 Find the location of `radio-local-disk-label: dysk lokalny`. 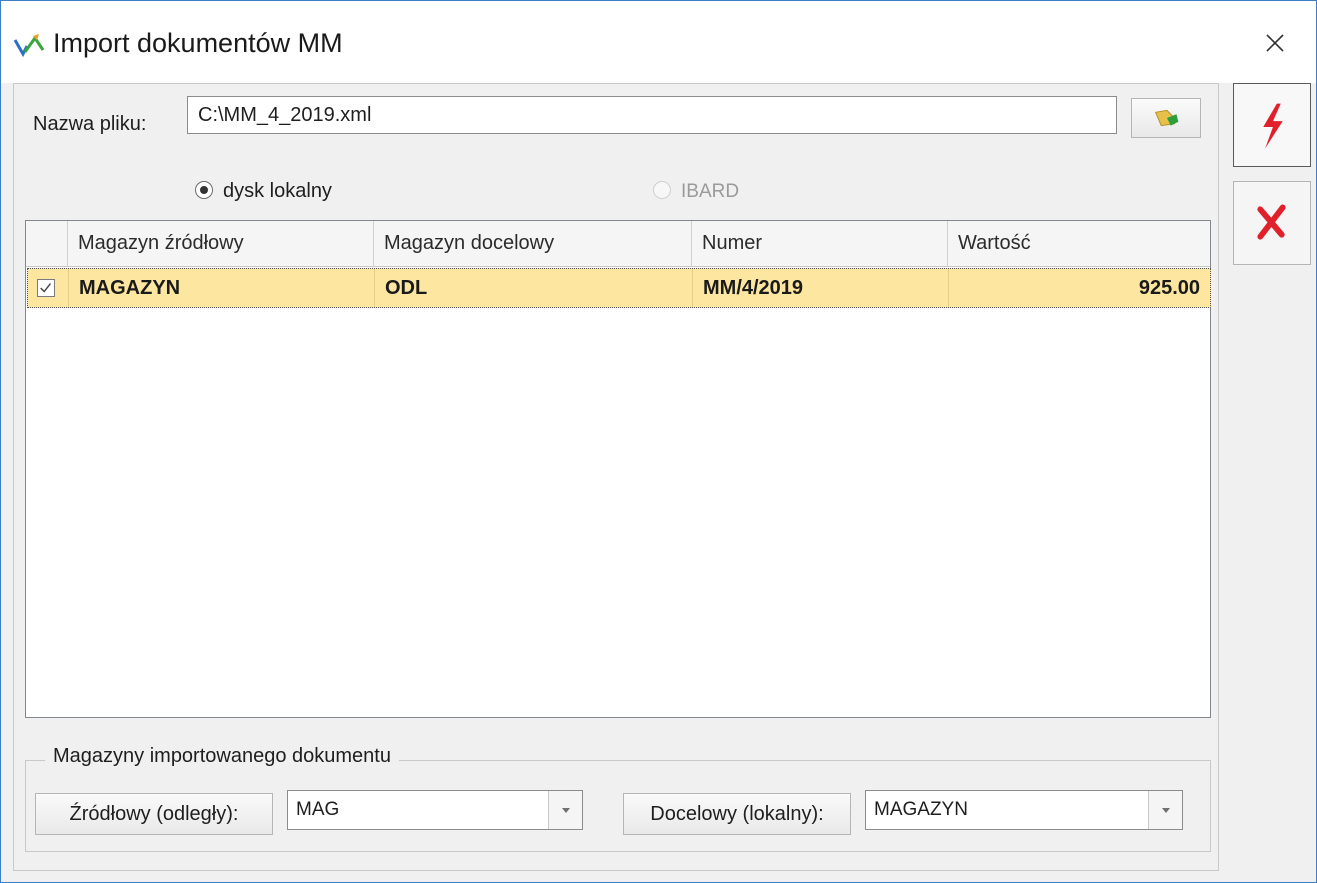

radio-local-disk-label: dysk lokalny is located at coordinates (277, 191).